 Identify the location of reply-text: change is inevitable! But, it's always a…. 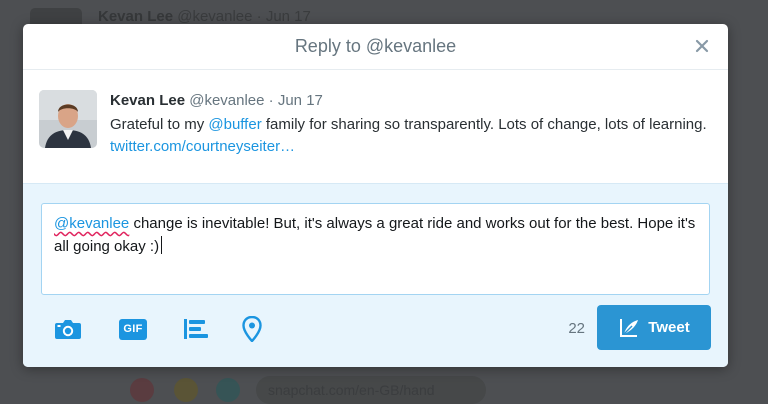
(375, 235).